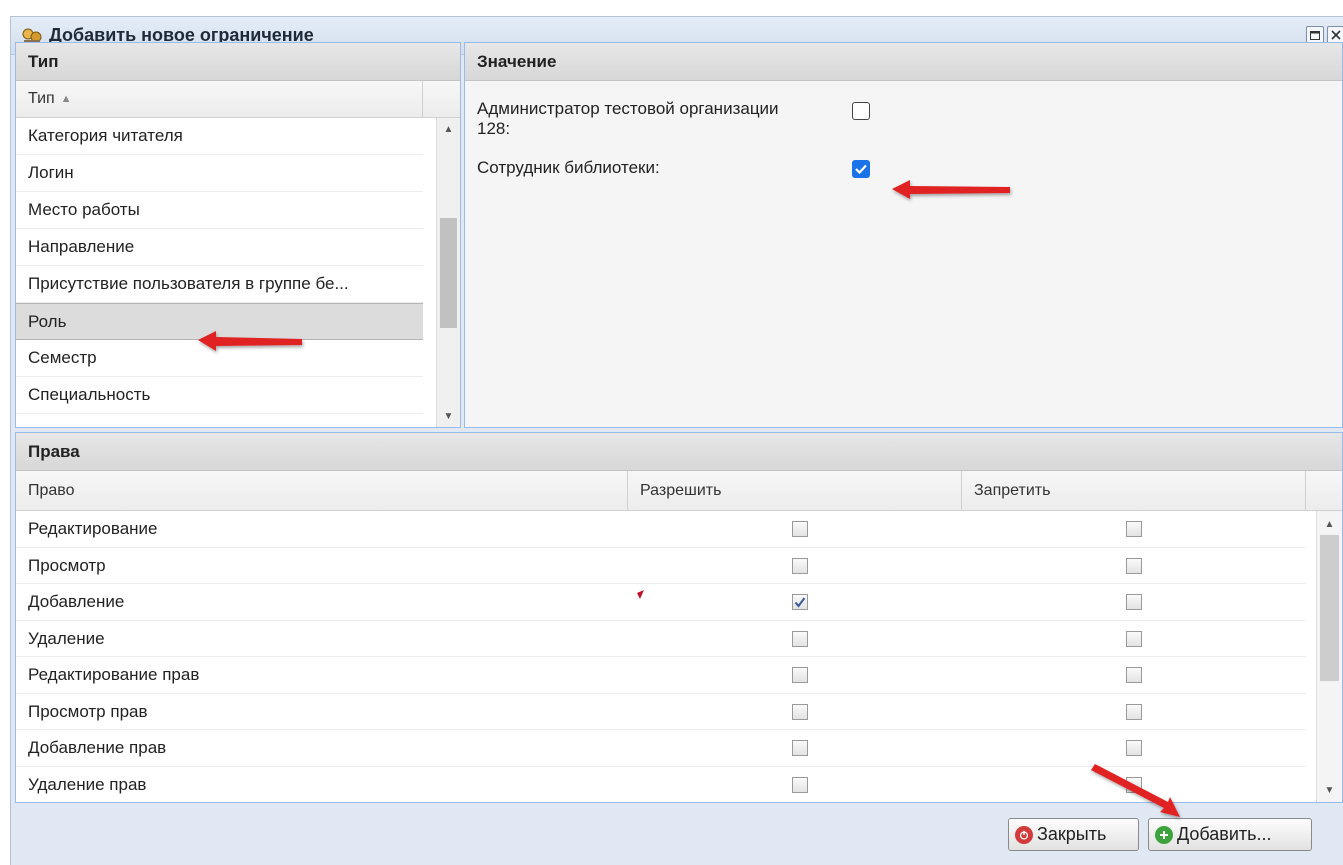 The image size is (1343, 865). What do you see at coordinates (661, 712) in the screenshot?
I see `table-row: Просмотр прав` at bounding box center [661, 712].